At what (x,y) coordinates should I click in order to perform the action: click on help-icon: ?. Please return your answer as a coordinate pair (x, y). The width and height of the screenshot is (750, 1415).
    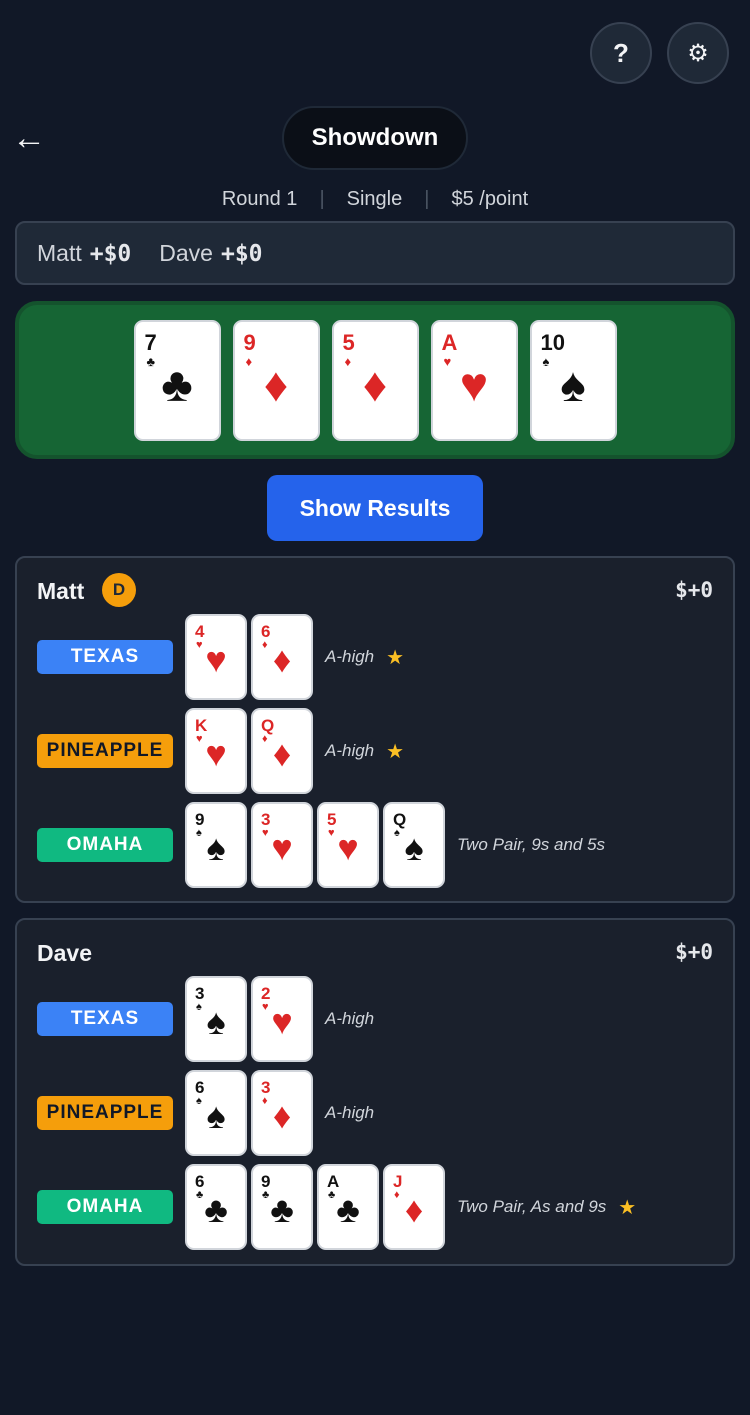
    Looking at the image, I should click on (621, 52).